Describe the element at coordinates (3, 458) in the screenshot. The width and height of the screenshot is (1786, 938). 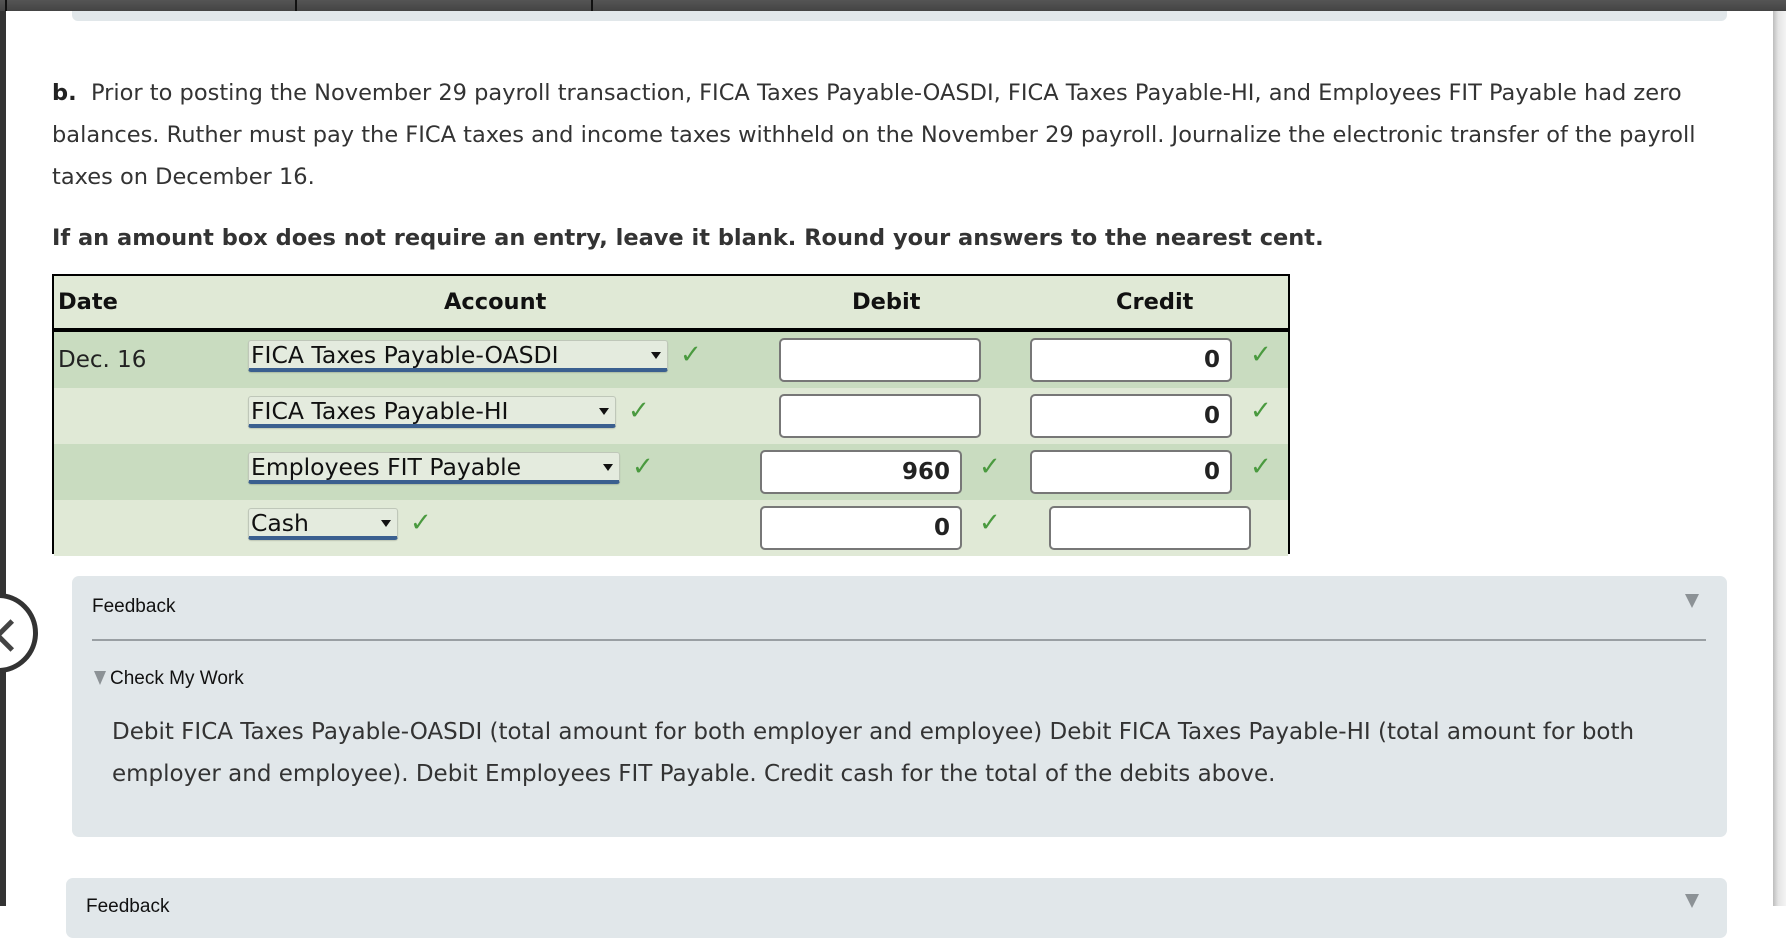
I see `left-frame-edge` at that location.